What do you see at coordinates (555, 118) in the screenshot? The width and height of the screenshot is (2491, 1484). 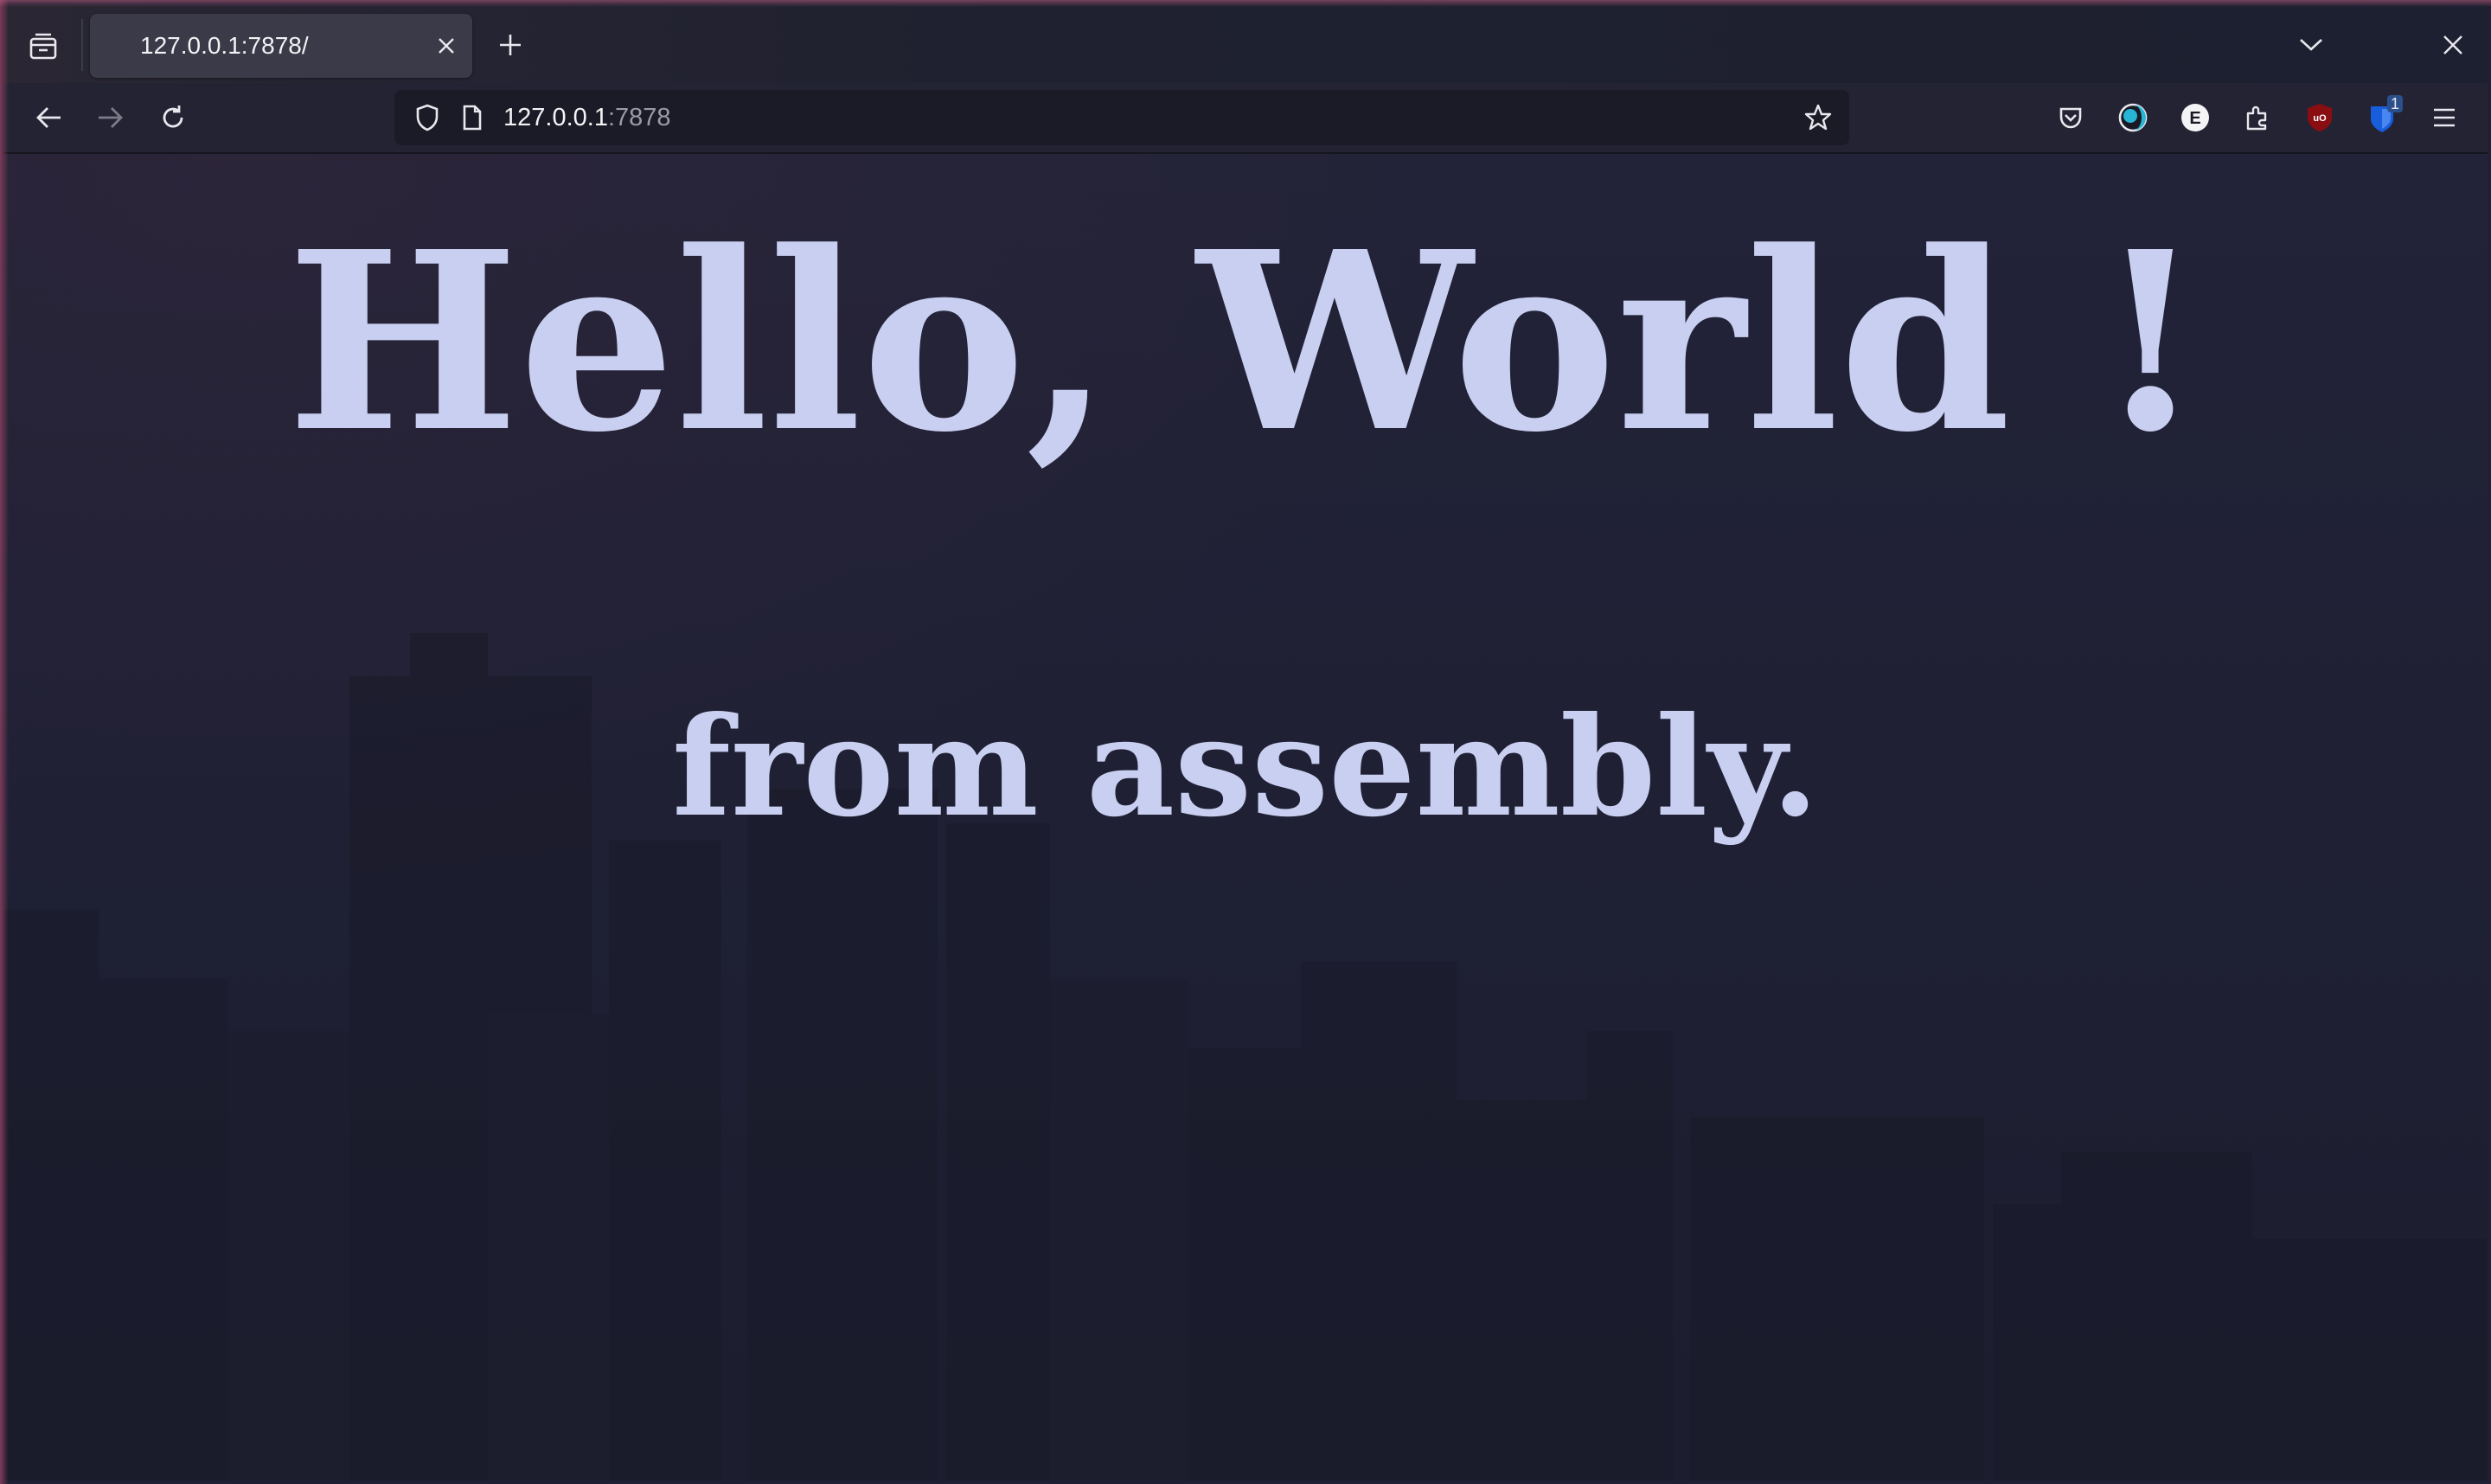 I see `url-host: 127.0.0.1` at bounding box center [555, 118].